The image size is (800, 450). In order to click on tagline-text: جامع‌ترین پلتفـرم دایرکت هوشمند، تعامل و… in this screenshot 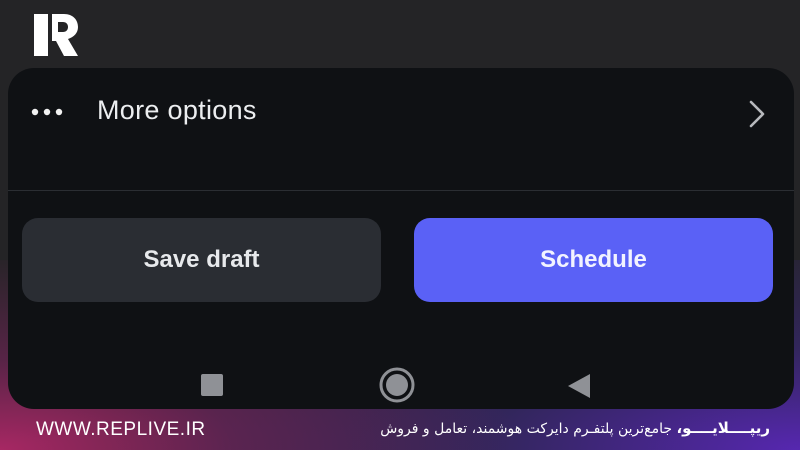, I will do `click(526, 429)`.